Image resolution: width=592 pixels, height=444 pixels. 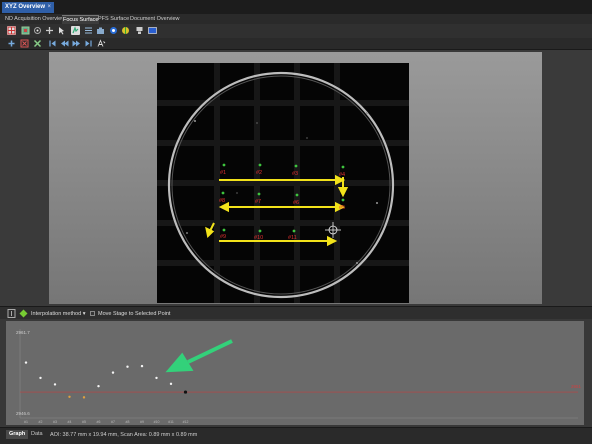 What do you see at coordinates (37, 43) in the screenshot?
I see `clear-points-icon` at bounding box center [37, 43].